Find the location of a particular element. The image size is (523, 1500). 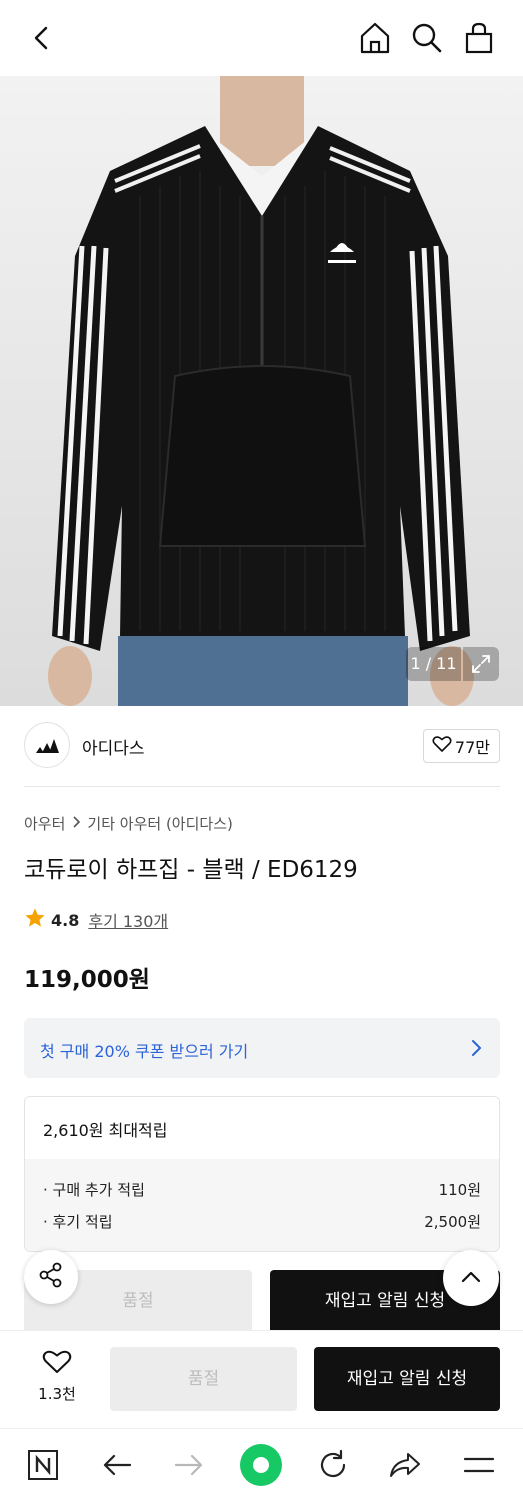

brand-like-count: 77만 is located at coordinates (472, 747).